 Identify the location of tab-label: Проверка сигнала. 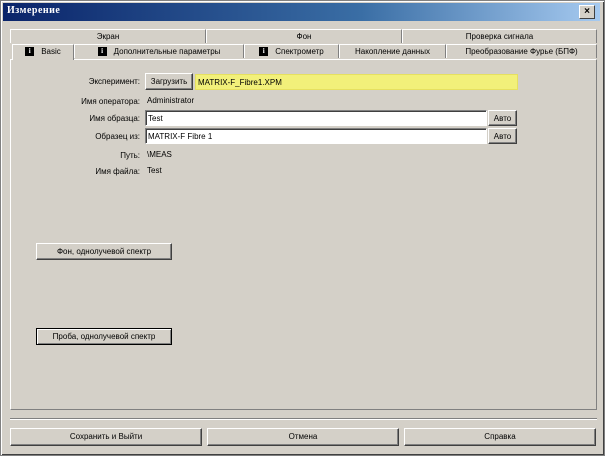
(499, 36).